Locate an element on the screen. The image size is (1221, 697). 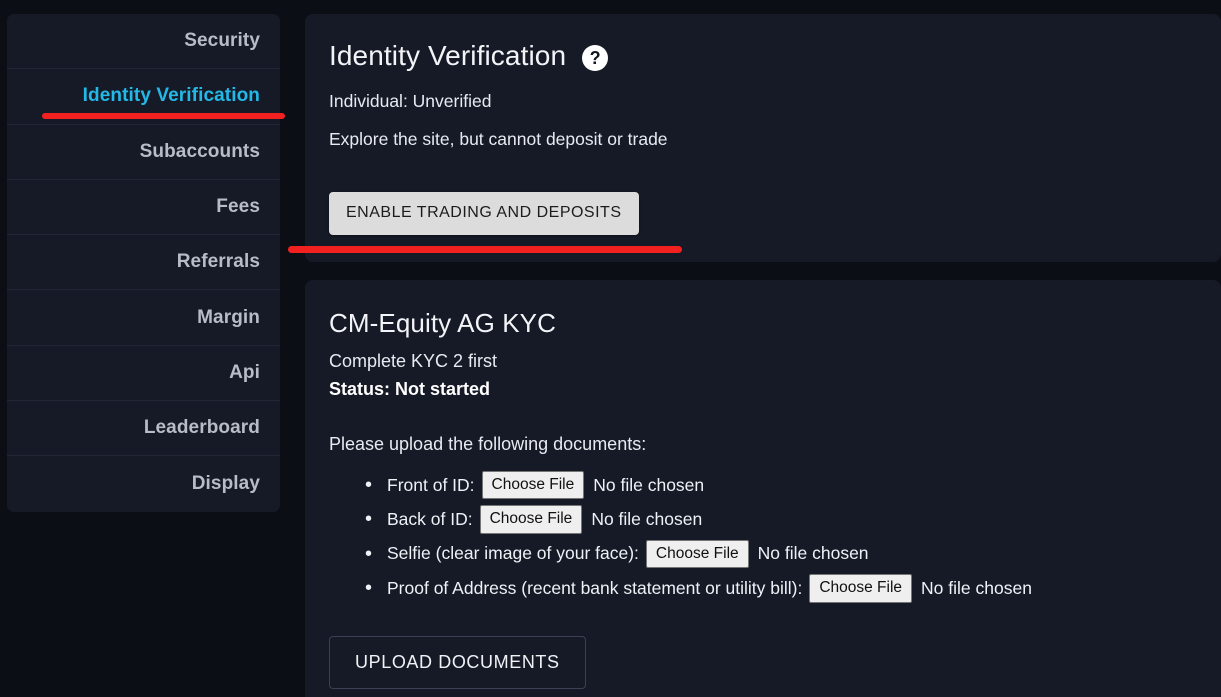
document-label: Selfie (clear image of your face): is located at coordinates (513, 553).